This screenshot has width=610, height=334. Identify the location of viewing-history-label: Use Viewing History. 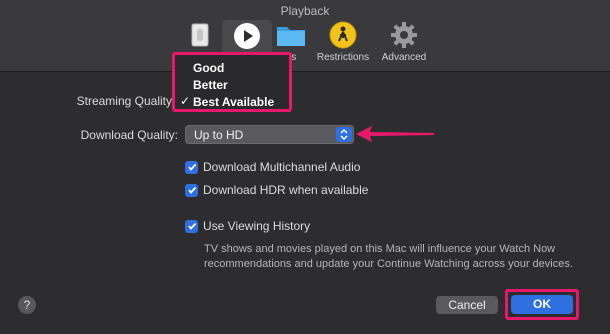
(257, 226).